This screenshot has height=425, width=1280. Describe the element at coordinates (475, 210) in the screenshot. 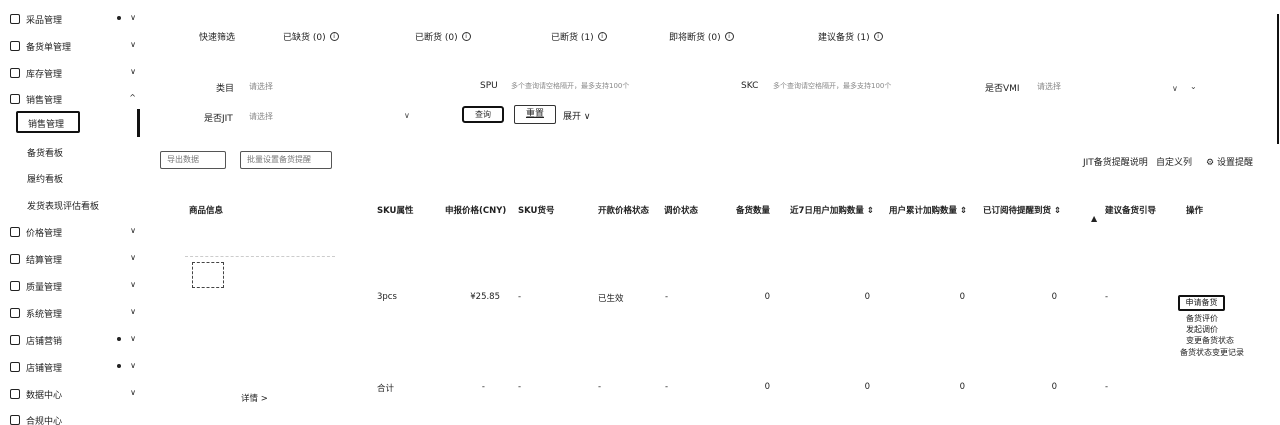

I see `column-header-2: 申报价格(CNY)` at that location.